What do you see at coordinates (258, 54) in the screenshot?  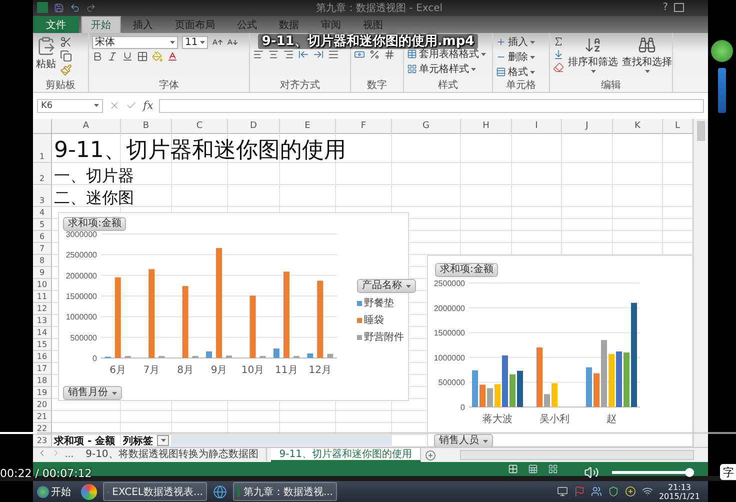 I see `align-left-icon` at bounding box center [258, 54].